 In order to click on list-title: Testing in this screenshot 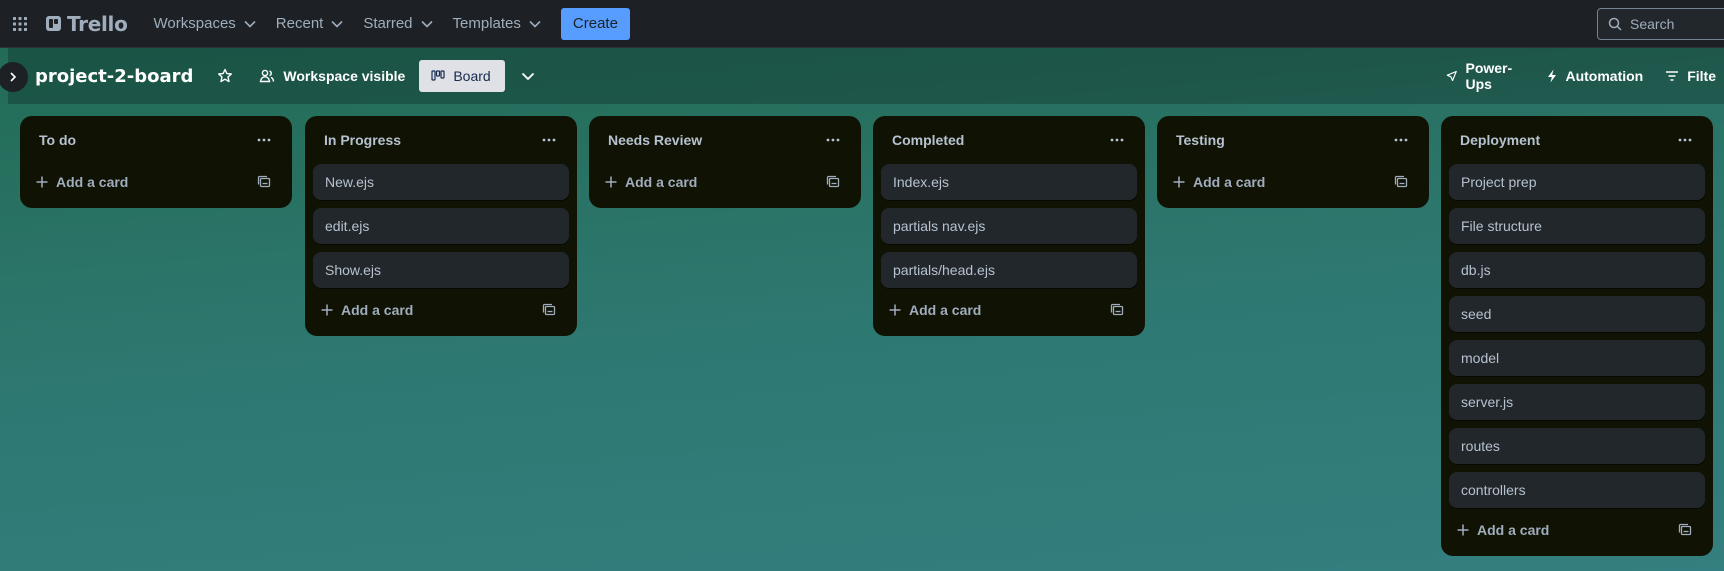, I will do `click(1200, 140)`.